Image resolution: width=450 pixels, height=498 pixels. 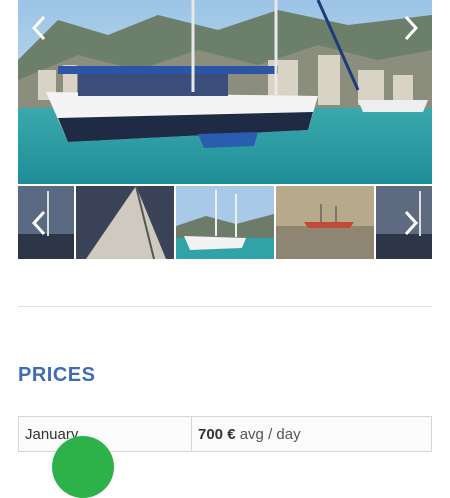 What do you see at coordinates (270, 434) in the screenshot?
I see `price-unit: avg / day` at bounding box center [270, 434].